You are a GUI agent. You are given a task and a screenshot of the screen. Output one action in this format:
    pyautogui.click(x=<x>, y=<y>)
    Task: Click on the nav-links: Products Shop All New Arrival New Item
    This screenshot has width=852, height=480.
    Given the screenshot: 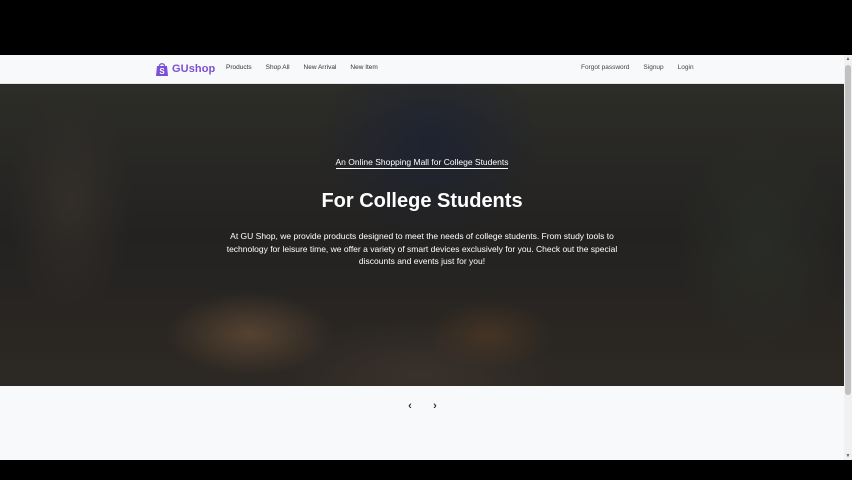 What is the action you would take?
    pyautogui.click(x=309, y=67)
    